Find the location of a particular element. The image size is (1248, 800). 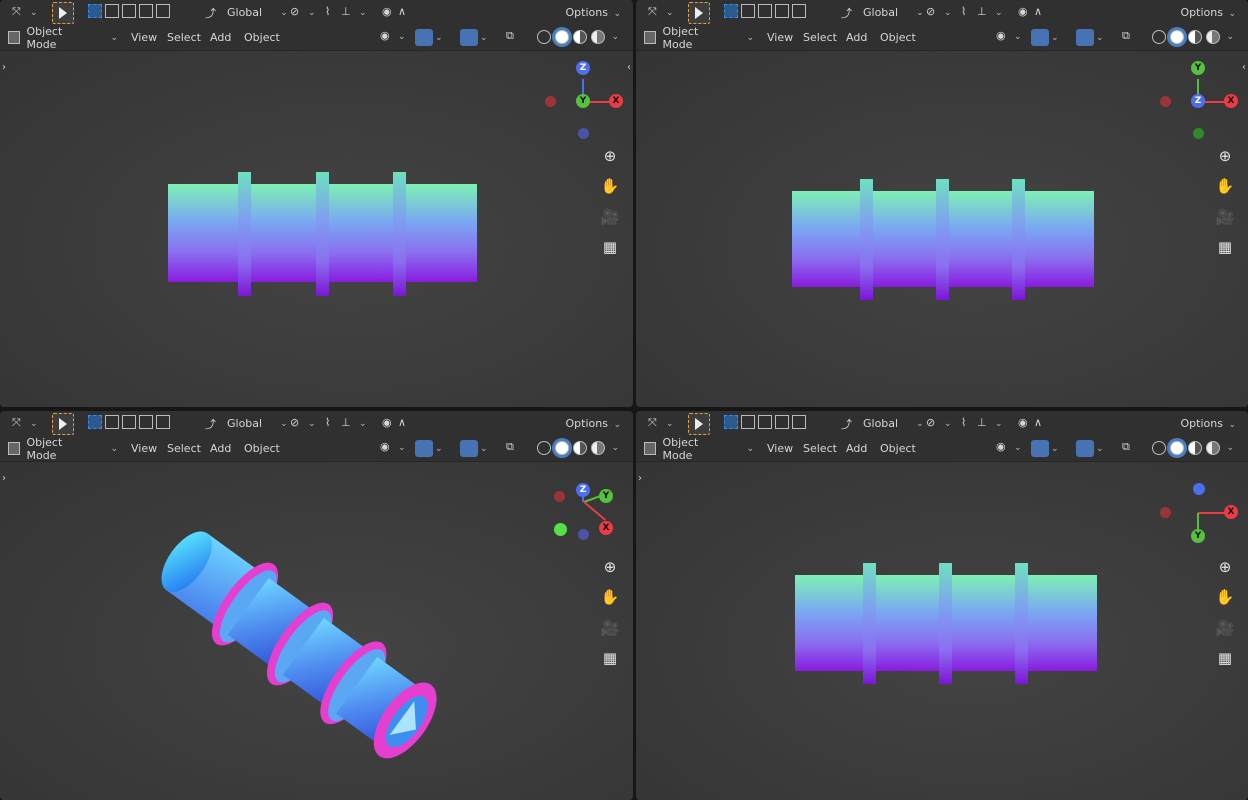

z-axis-icon: Z is located at coordinates (583, 68).